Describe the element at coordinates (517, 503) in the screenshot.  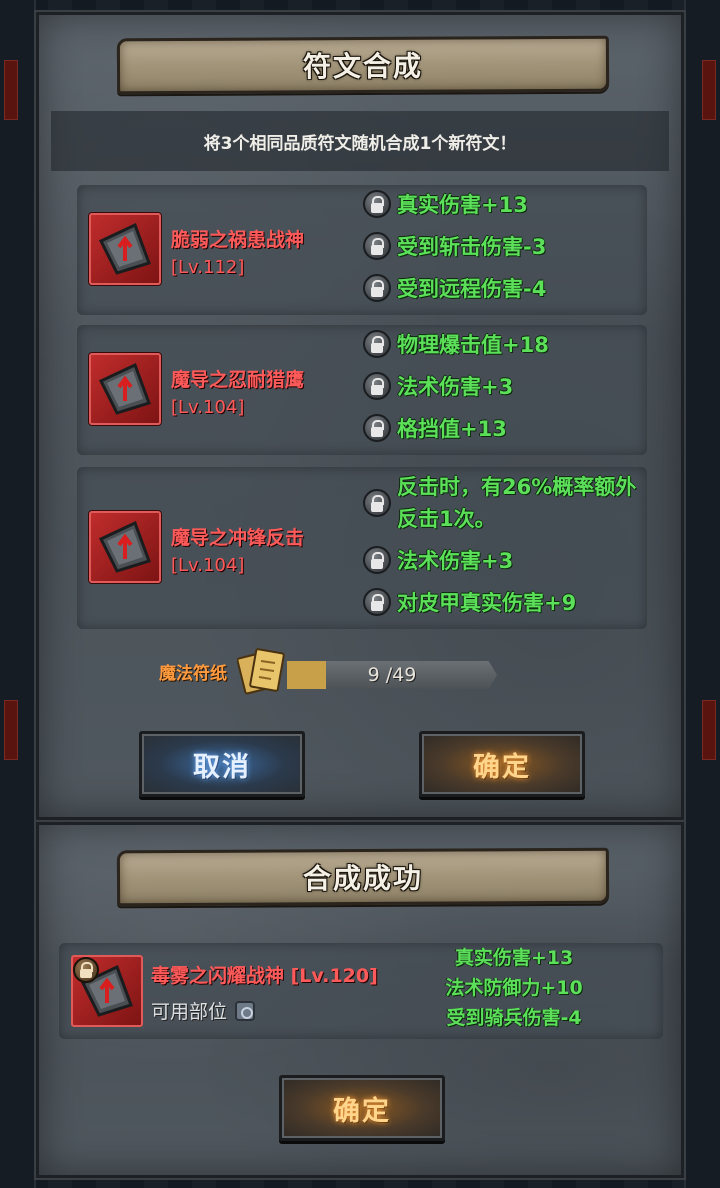
I see `attribute-text: 反击时，有26%概率额外反击1次。` at that location.